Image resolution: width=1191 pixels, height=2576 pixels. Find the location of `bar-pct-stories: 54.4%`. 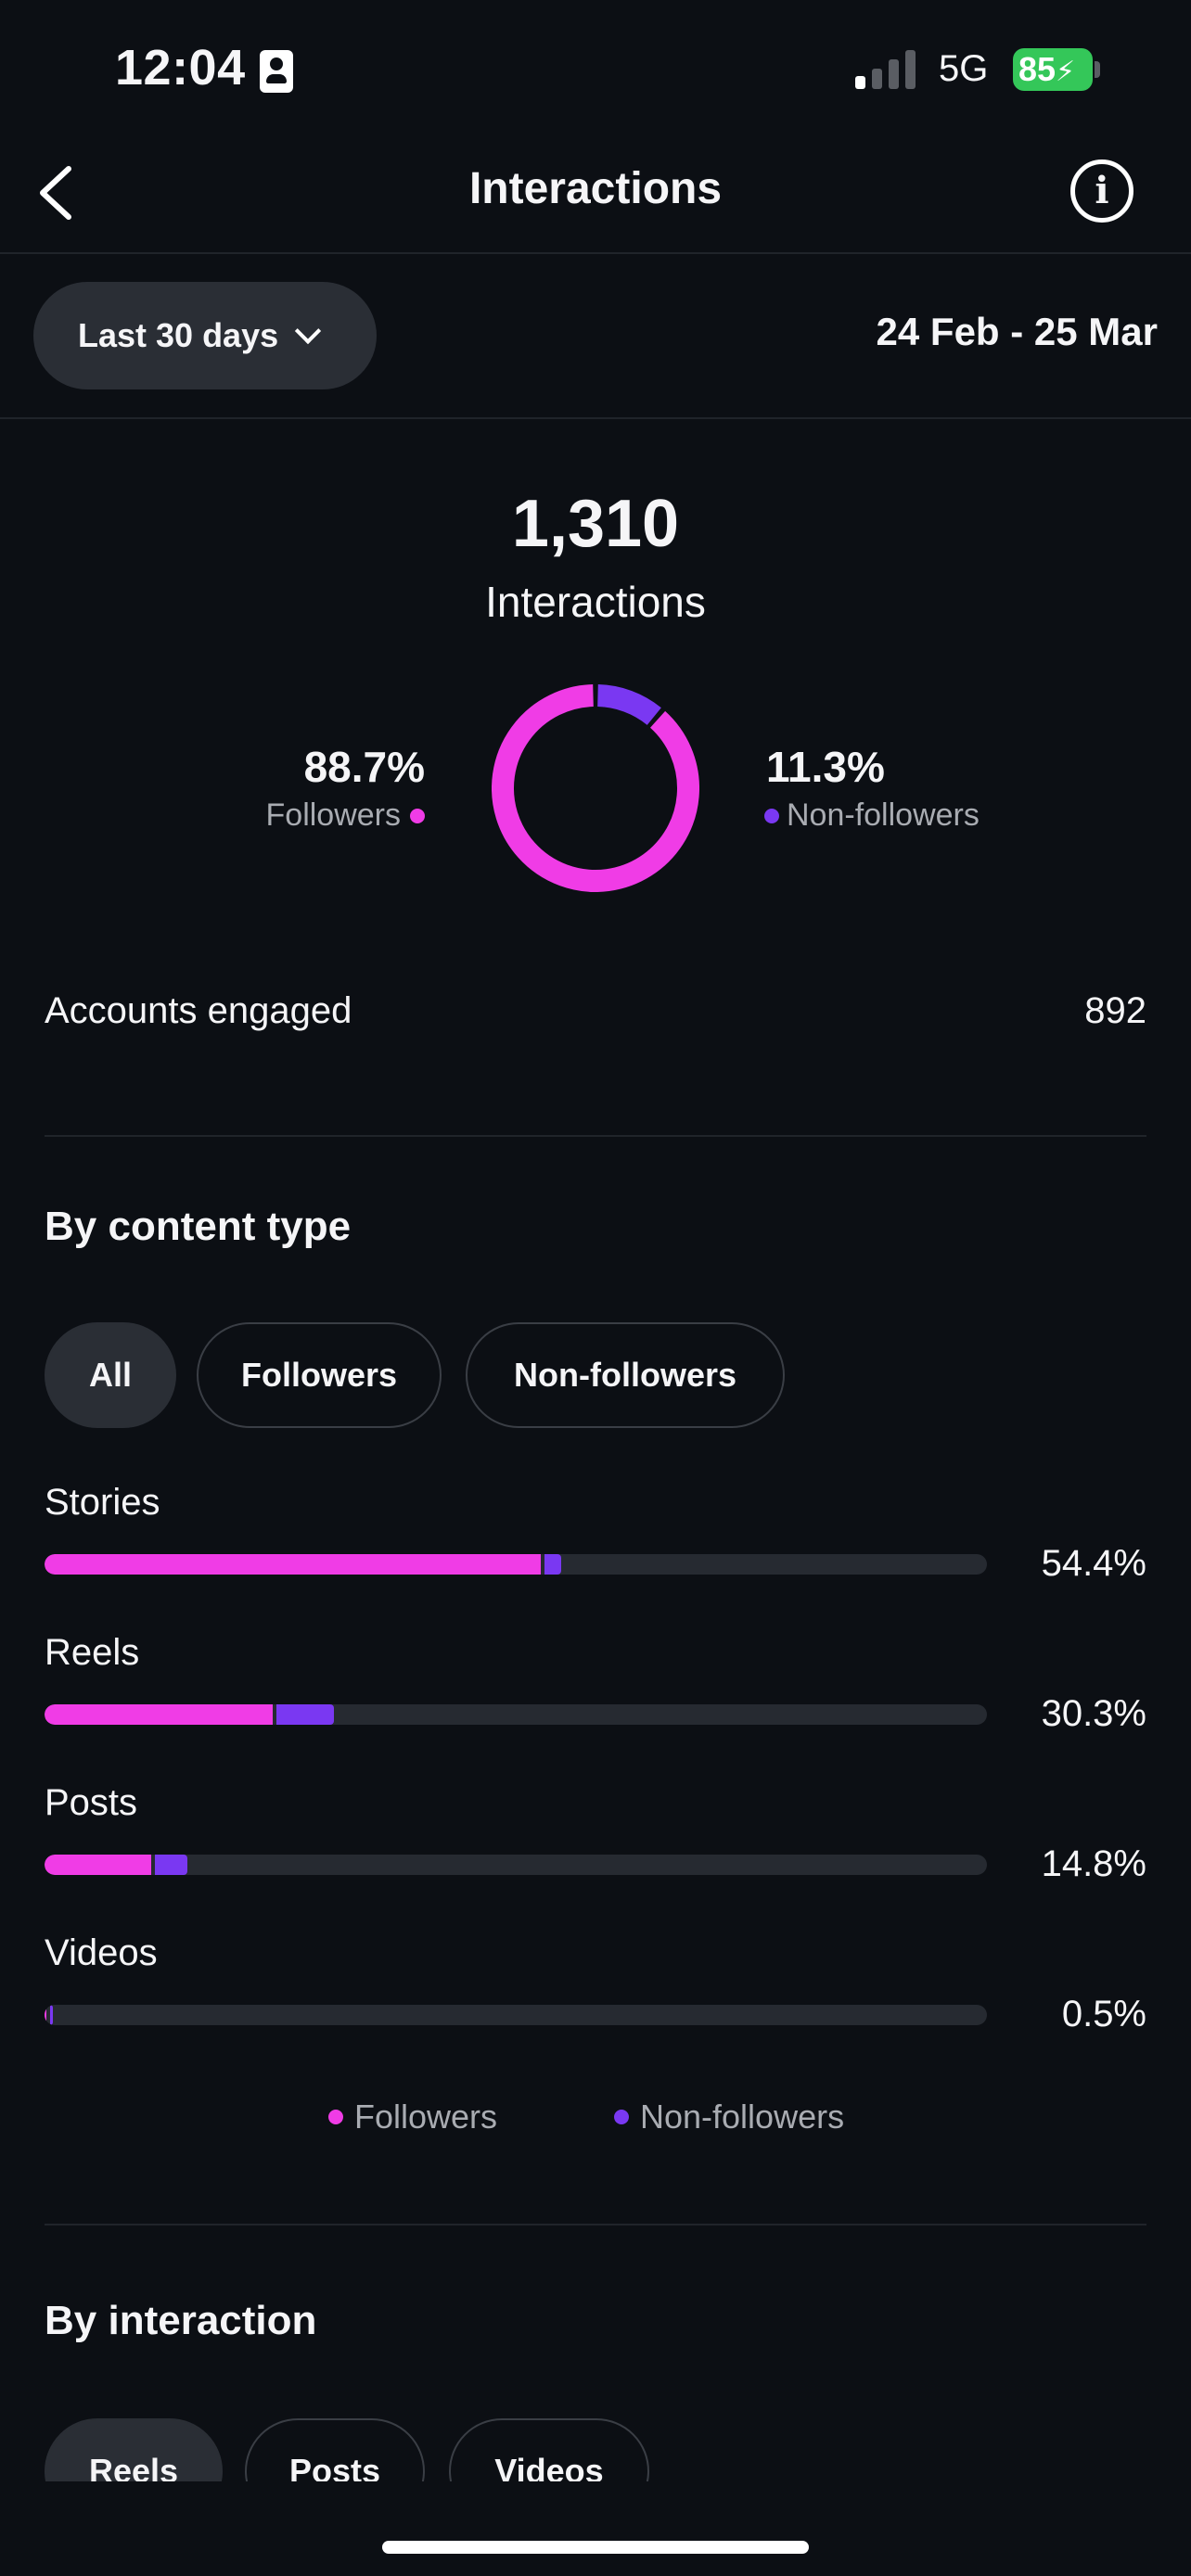

bar-pct-stories: 54.4% is located at coordinates (1093, 1564).